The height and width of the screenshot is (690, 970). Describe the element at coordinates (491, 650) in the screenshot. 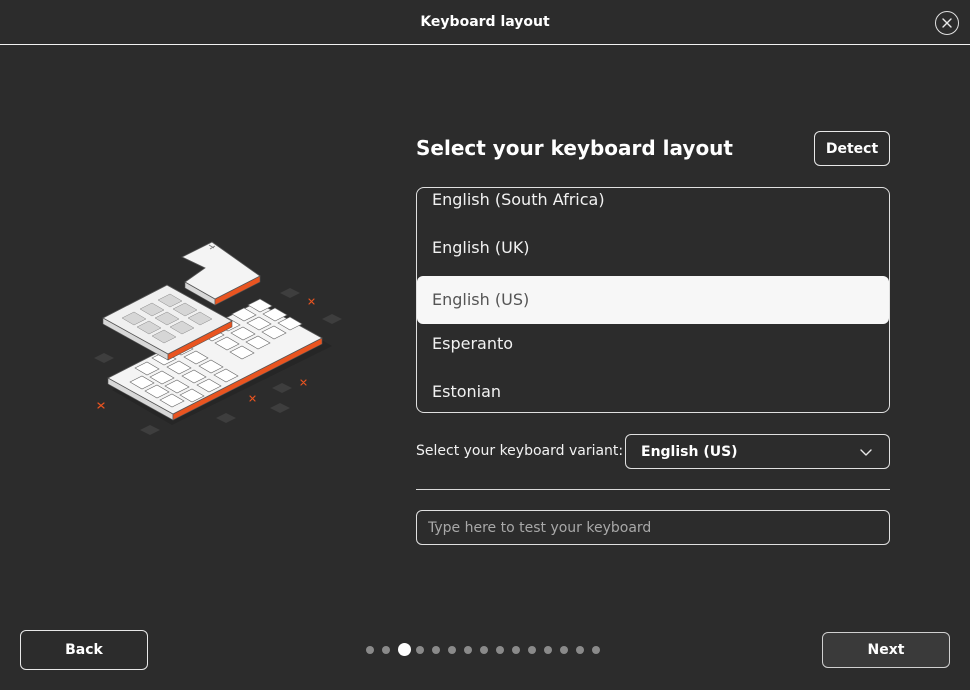

I see `step-indicator` at that location.